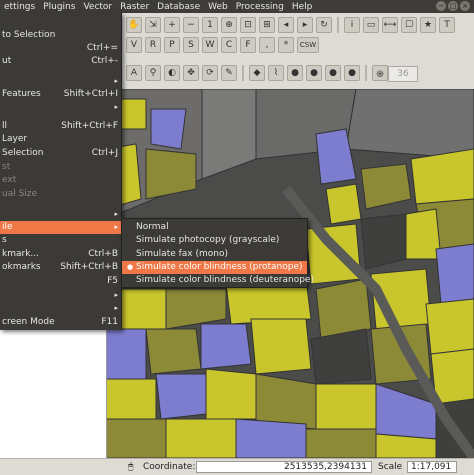 Image resolution: width=474 pixels, height=475 pixels. Describe the element at coordinates (169, 467) in the screenshot. I see `coordinate-label: Coordinate:` at that location.